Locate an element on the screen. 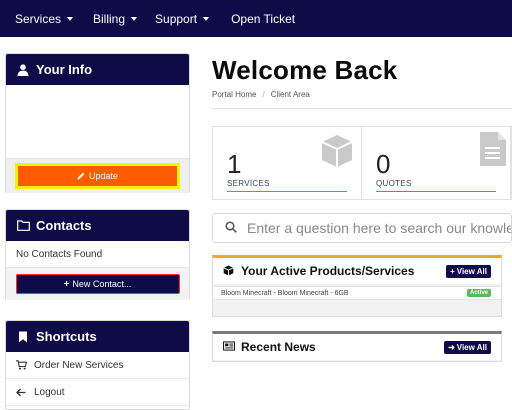 The height and width of the screenshot is (410, 512). nav-support-label: Support is located at coordinates (176, 18).